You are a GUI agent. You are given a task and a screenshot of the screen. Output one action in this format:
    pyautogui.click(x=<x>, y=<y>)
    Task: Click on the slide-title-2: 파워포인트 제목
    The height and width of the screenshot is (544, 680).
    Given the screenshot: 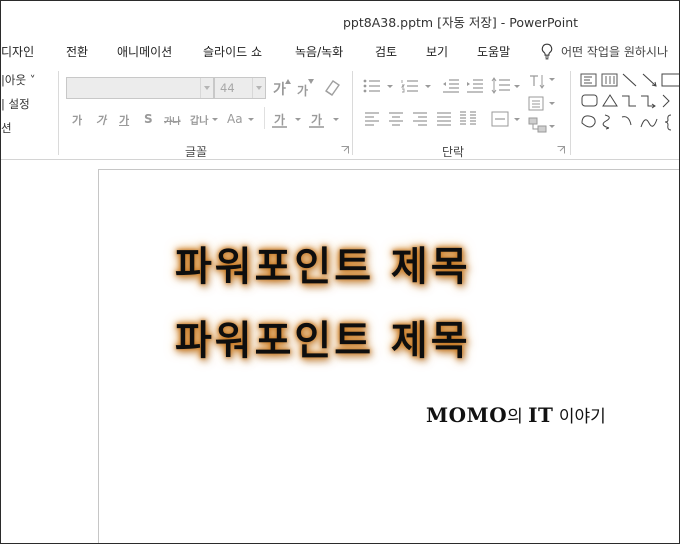 What is the action you would take?
    pyautogui.click(x=323, y=337)
    